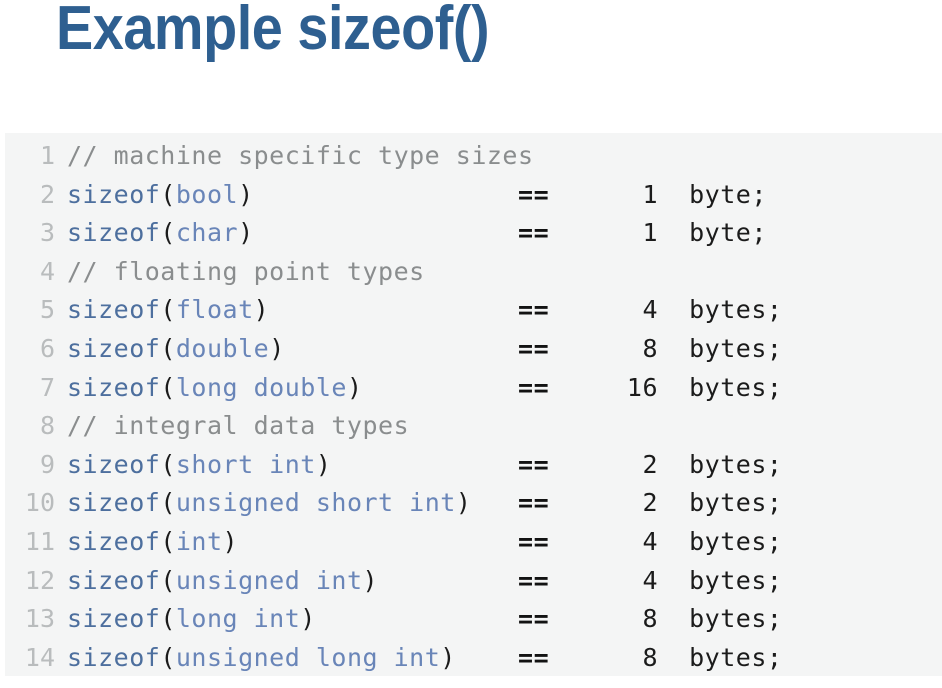 The width and height of the screenshot is (942, 688). Describe the element at coordinates (418, 619) in the screenshot. I see `code-line-content: sizeof(long int) == 8 bytes;` at that location.